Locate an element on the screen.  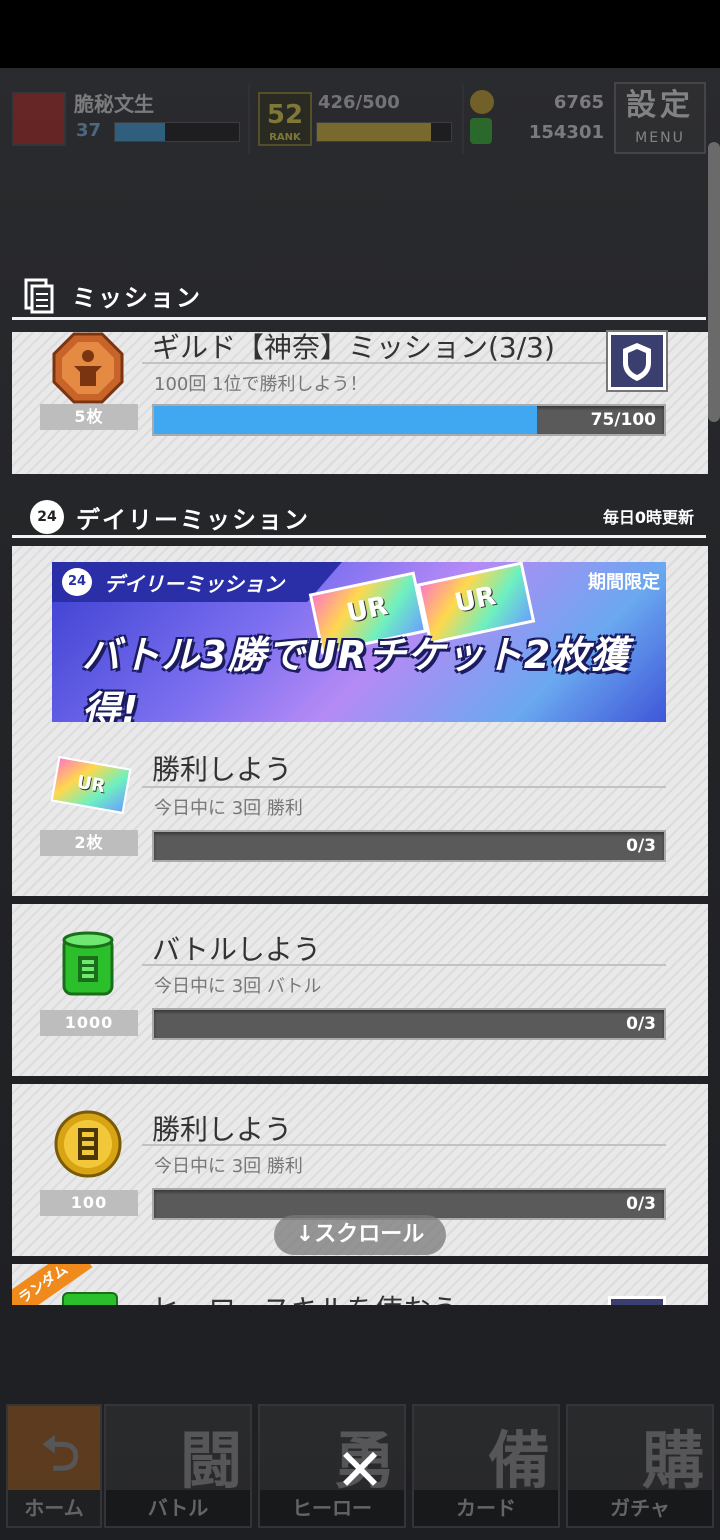
nav-label: カード is located at coordinates (486, 1508).